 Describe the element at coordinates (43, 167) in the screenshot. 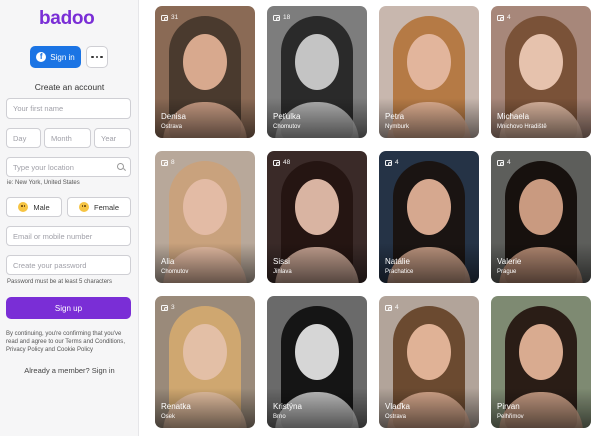

I see `location-placeholder: Type your location` at that location.